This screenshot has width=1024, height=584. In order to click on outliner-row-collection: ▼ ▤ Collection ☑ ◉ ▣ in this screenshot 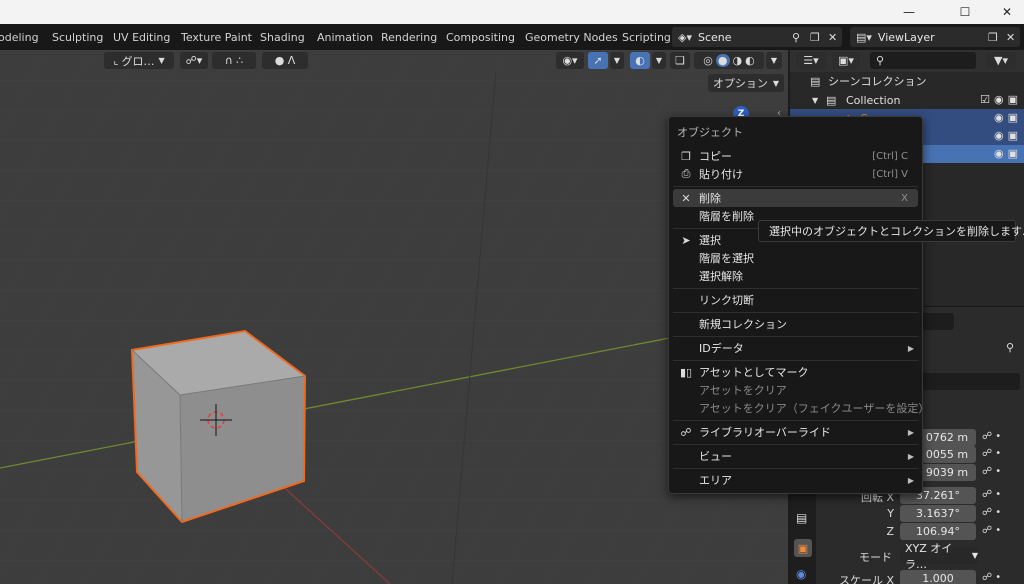, I will do `click(907, 100)`.